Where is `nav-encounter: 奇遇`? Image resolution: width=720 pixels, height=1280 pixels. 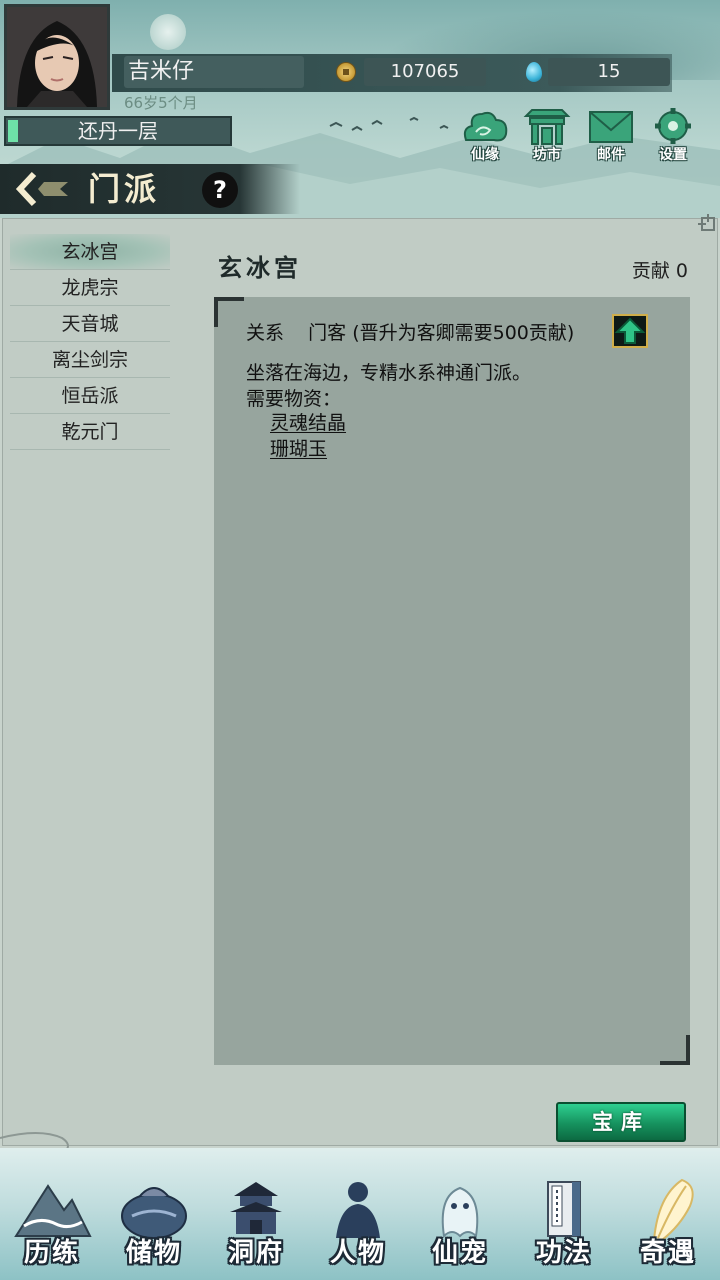
nav-encounter: 奇遇 is located at coordinates (668, 1219).